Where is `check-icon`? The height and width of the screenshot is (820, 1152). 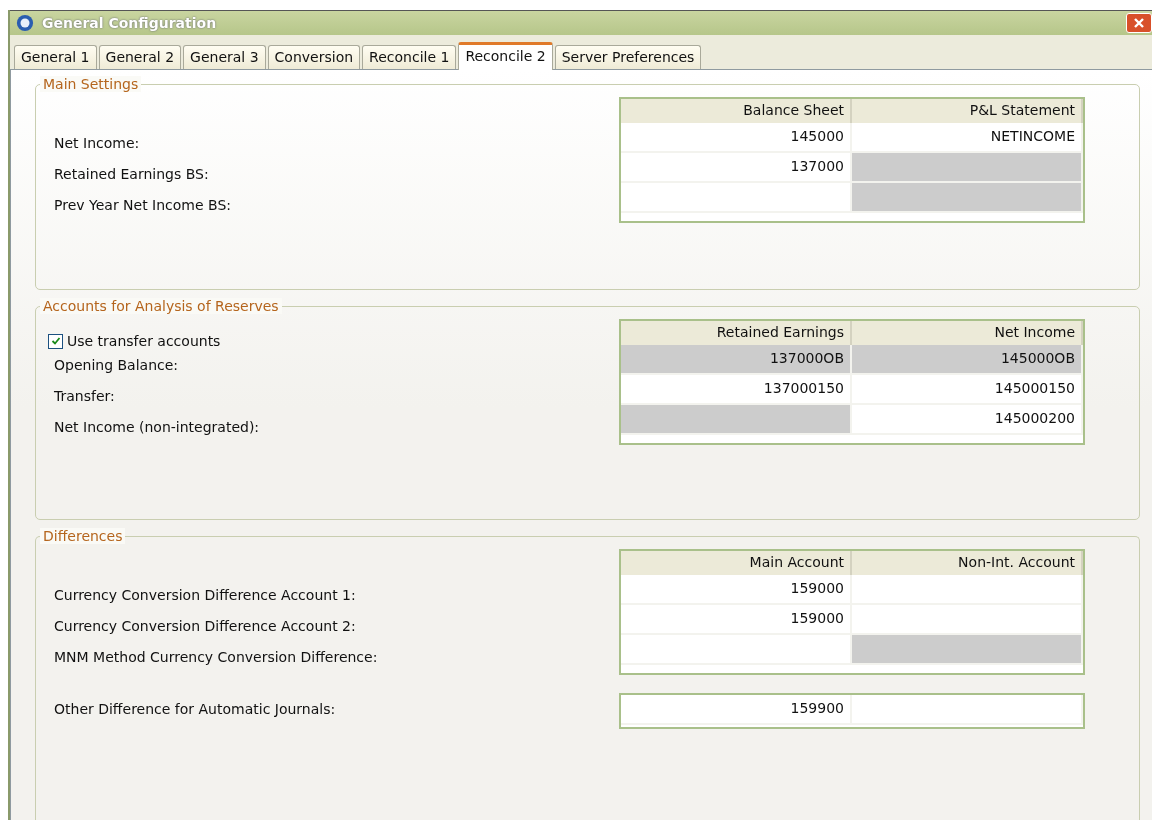 check-icon is located at coordinates (55, 341).